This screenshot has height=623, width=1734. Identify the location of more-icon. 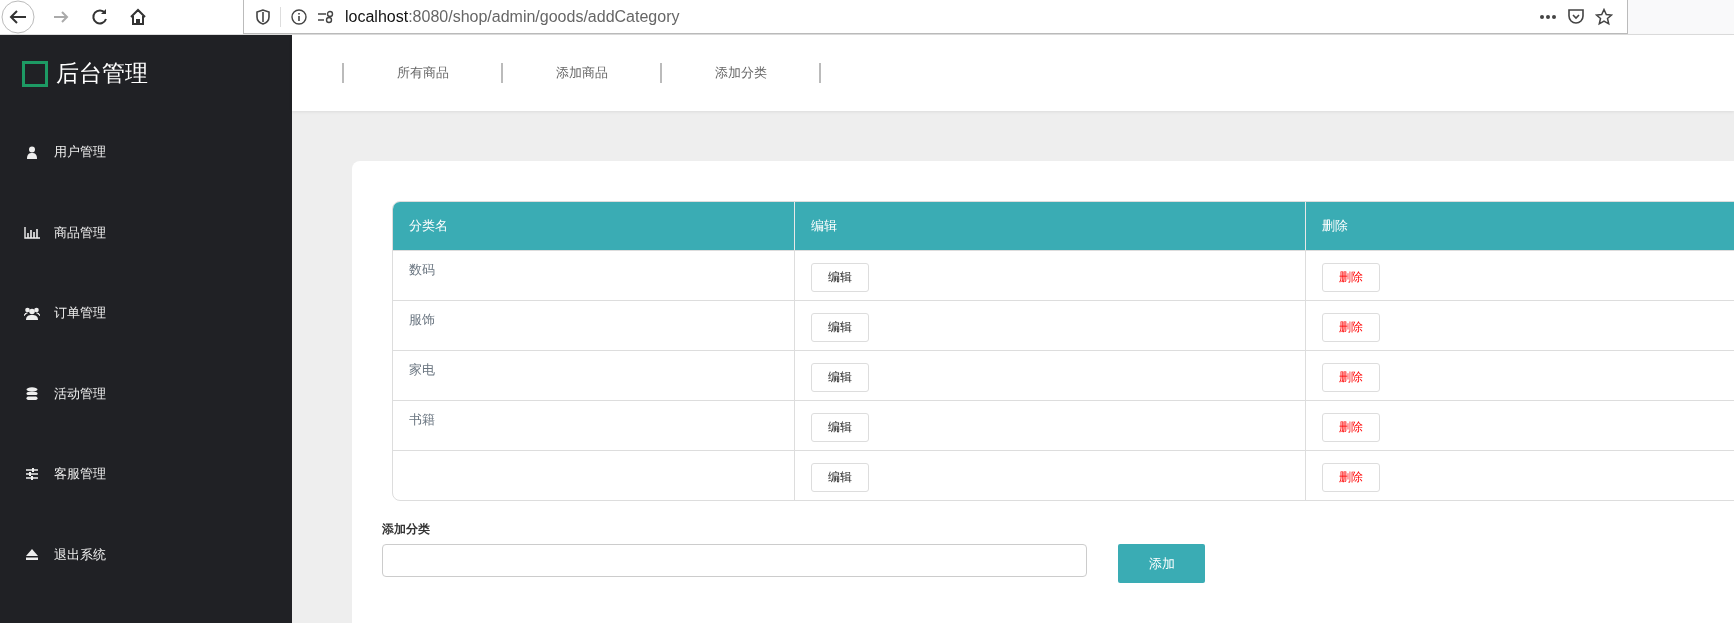
(1548, 16).